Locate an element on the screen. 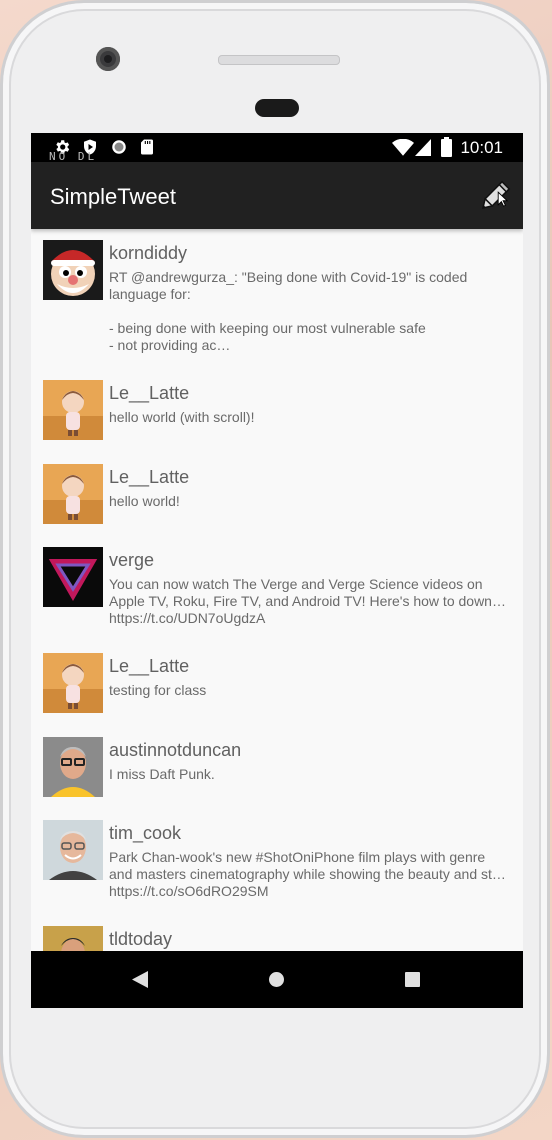  wifi-icon is located at coordinates (403, 147).